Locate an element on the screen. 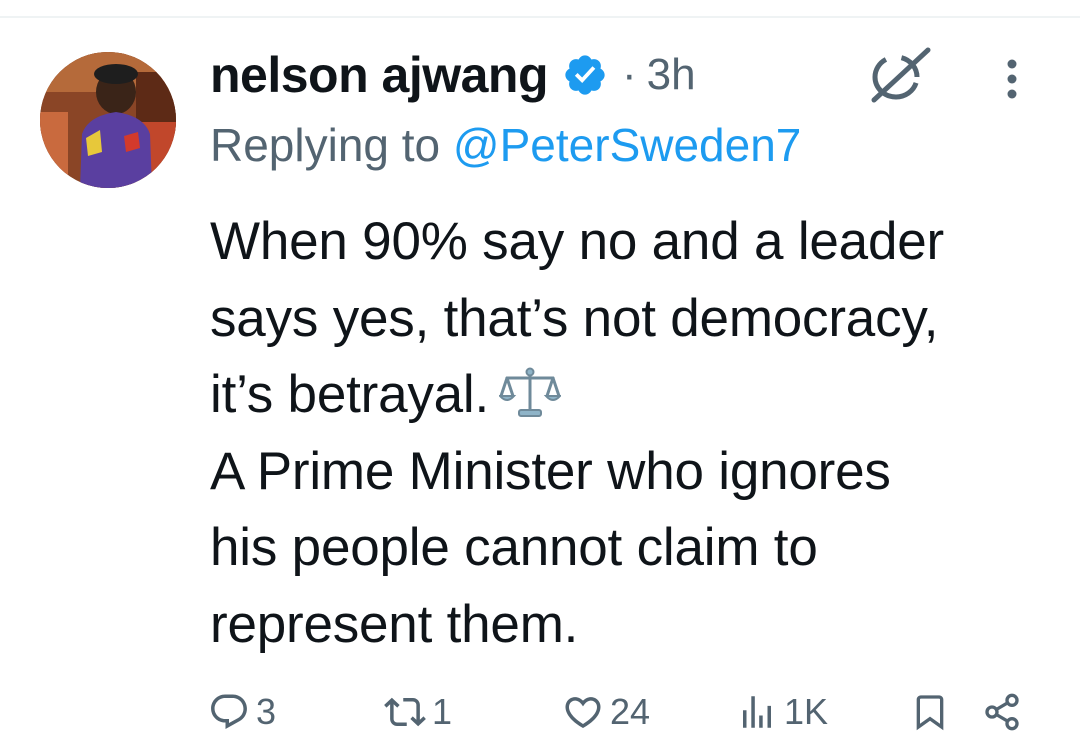 This screenshot has width=1080, height=744. bookmark-icon is located at coordinates (930, 713).